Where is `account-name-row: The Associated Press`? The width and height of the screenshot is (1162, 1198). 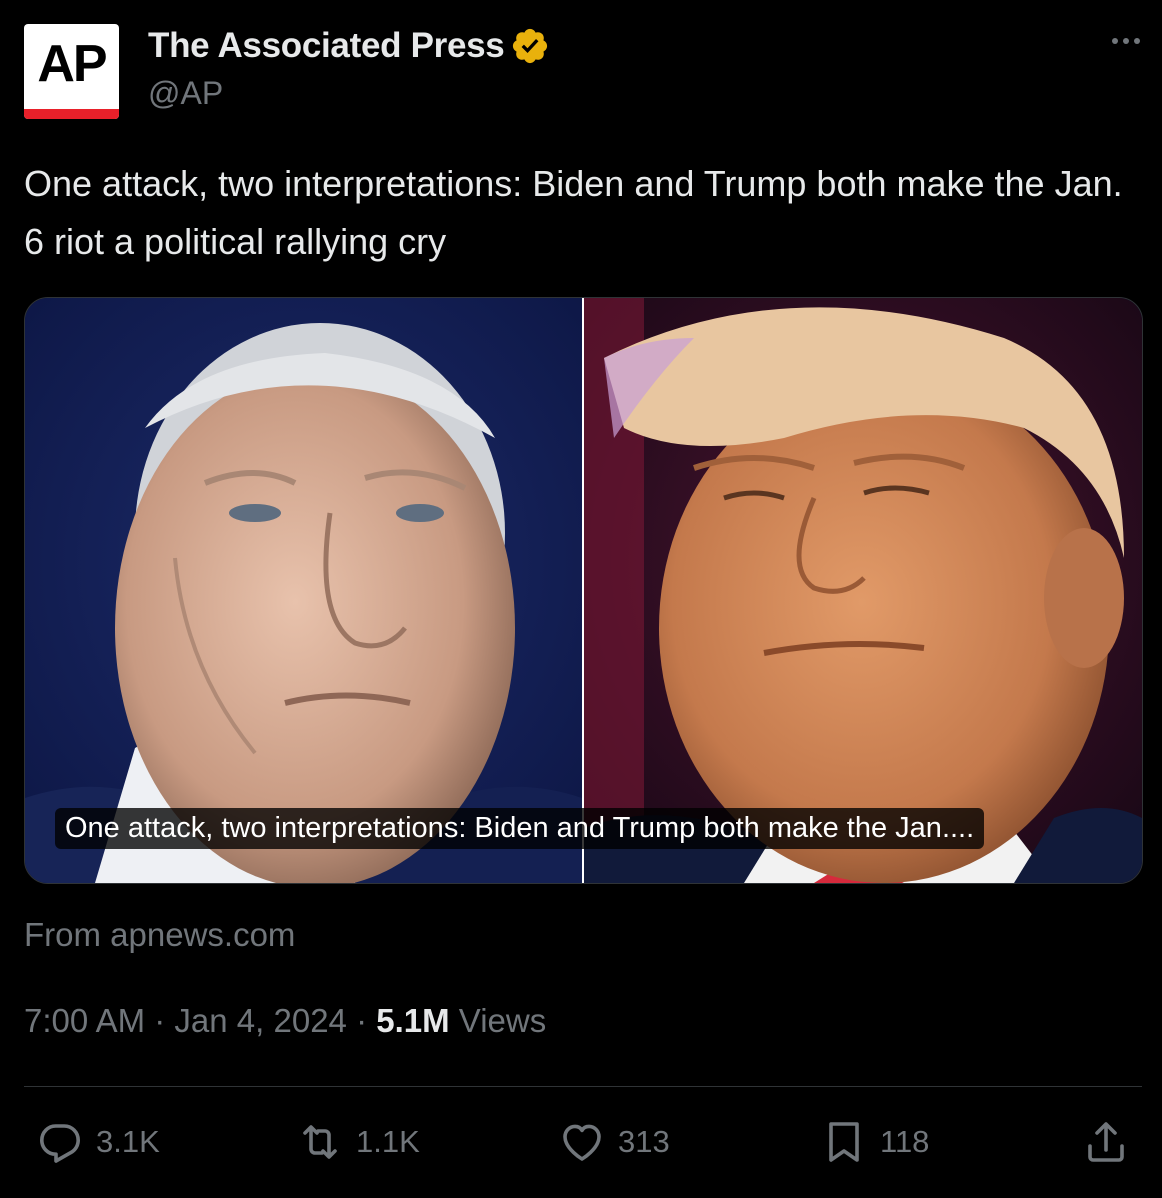 account-name-row: The Associated Press is located at coordinates (349, 46).